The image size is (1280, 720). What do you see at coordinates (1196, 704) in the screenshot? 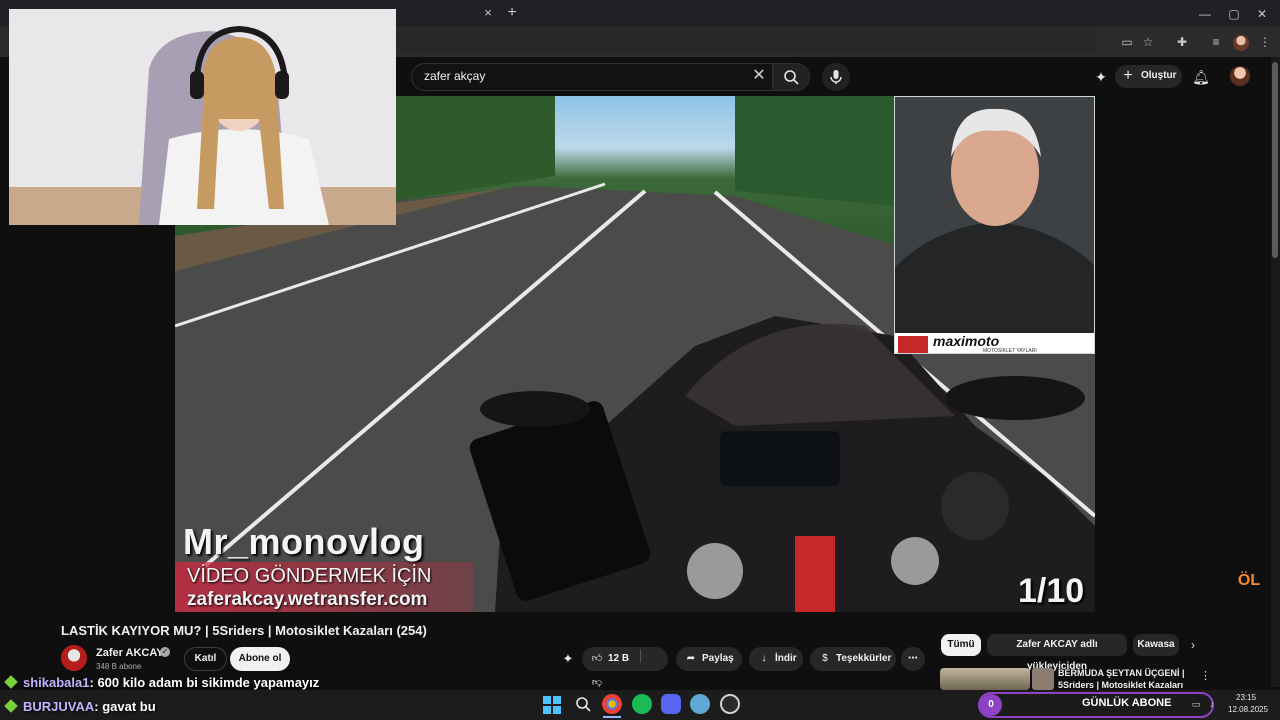
I see `tray-display-icon: ▭` at bounding box center [1196, 704].